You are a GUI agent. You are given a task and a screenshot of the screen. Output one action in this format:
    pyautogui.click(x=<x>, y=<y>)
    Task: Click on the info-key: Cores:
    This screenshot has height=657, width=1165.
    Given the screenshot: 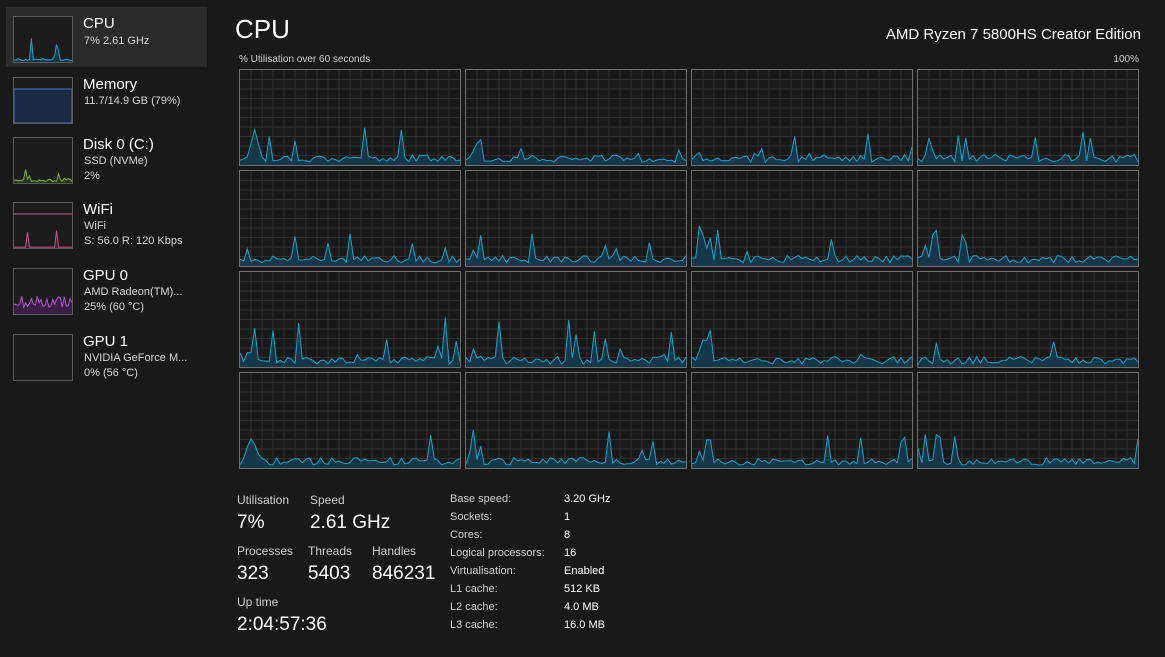 What is the action you would take?
    pyautogui.click(x=466, y=535)
    